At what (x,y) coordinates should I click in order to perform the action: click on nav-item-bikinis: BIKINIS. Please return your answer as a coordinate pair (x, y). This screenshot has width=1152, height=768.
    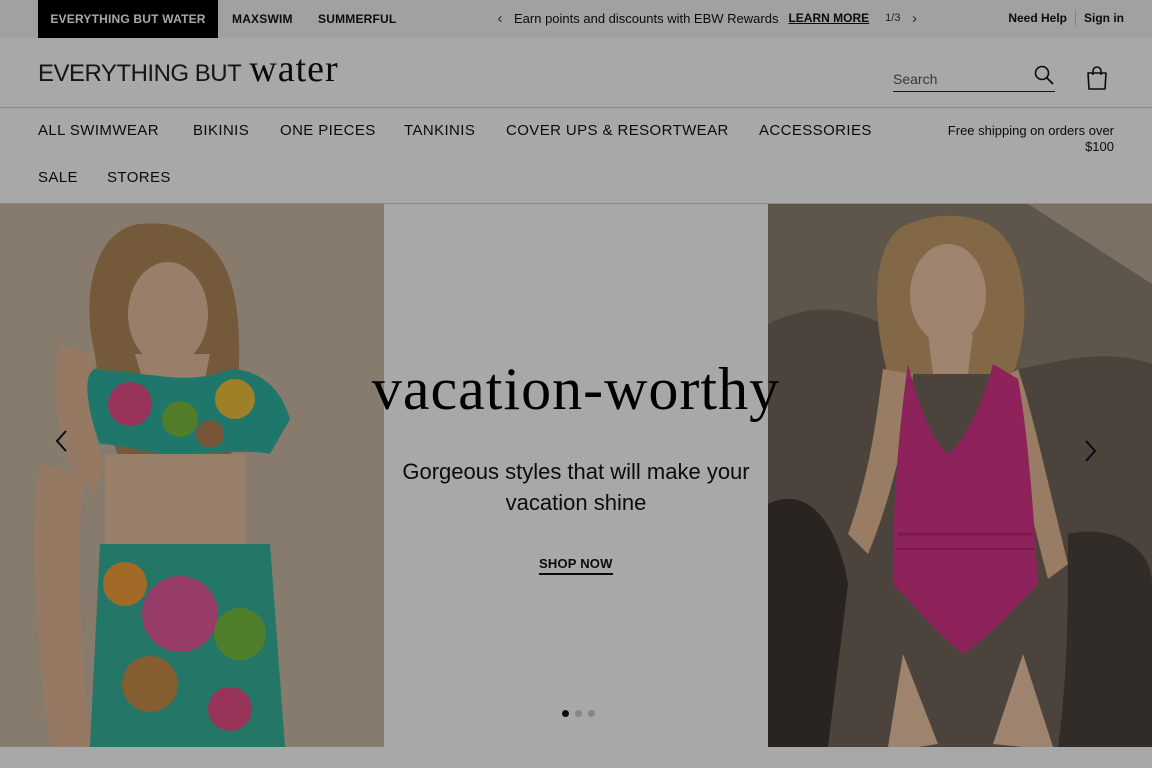
    Looking at the image, I should click on (221, 130).